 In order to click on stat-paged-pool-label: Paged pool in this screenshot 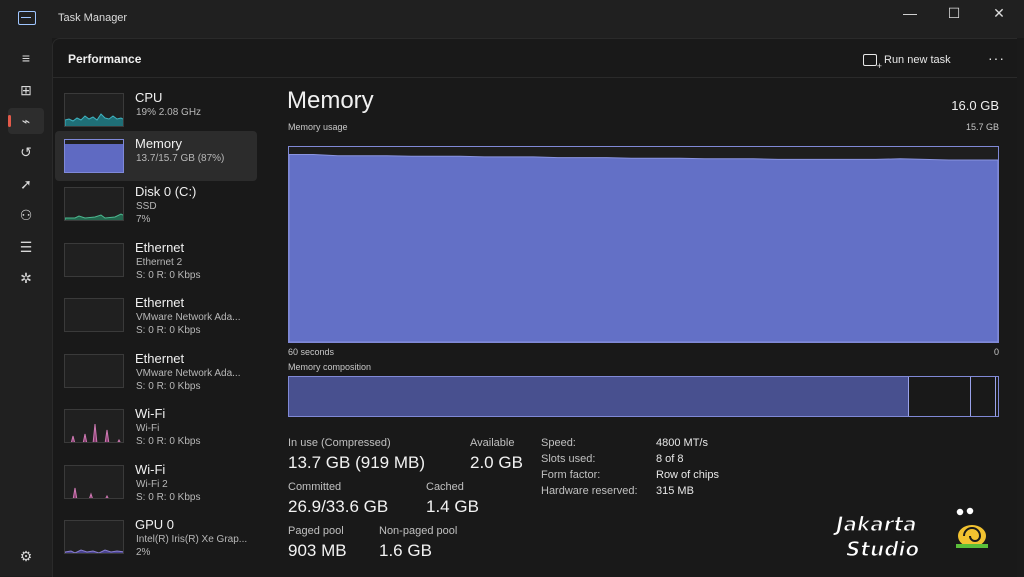, I will do `click(316, 531)`.